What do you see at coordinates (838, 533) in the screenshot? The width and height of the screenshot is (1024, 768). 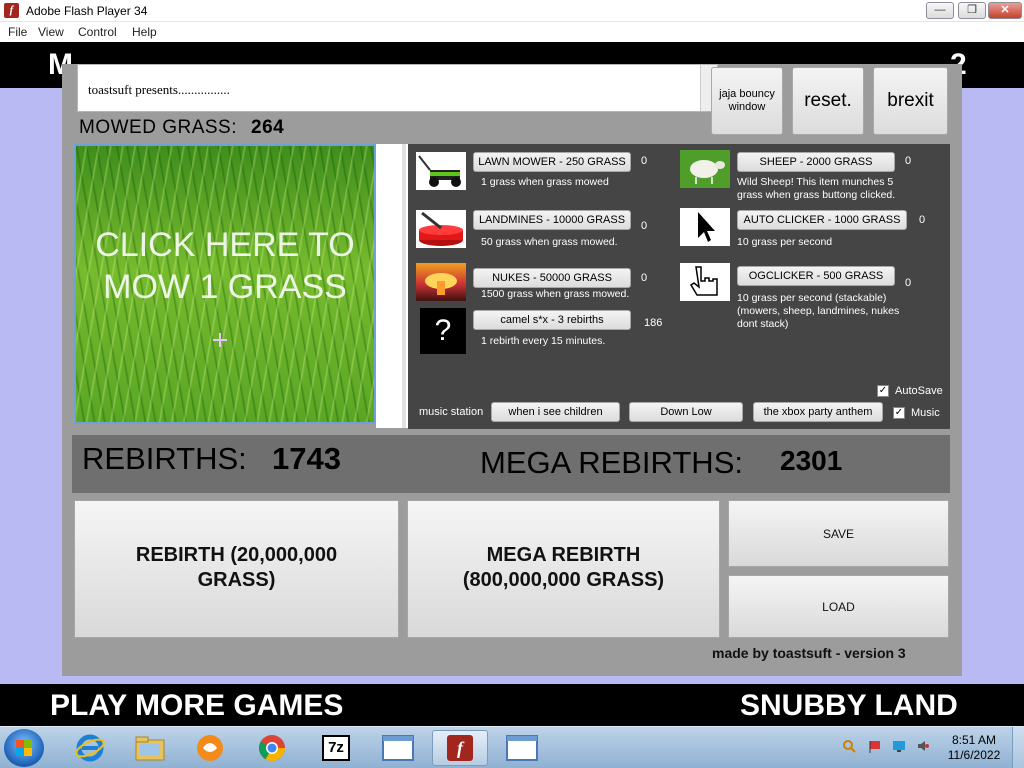 I see `save-button: SAVE` at bounding box center [838, 533].